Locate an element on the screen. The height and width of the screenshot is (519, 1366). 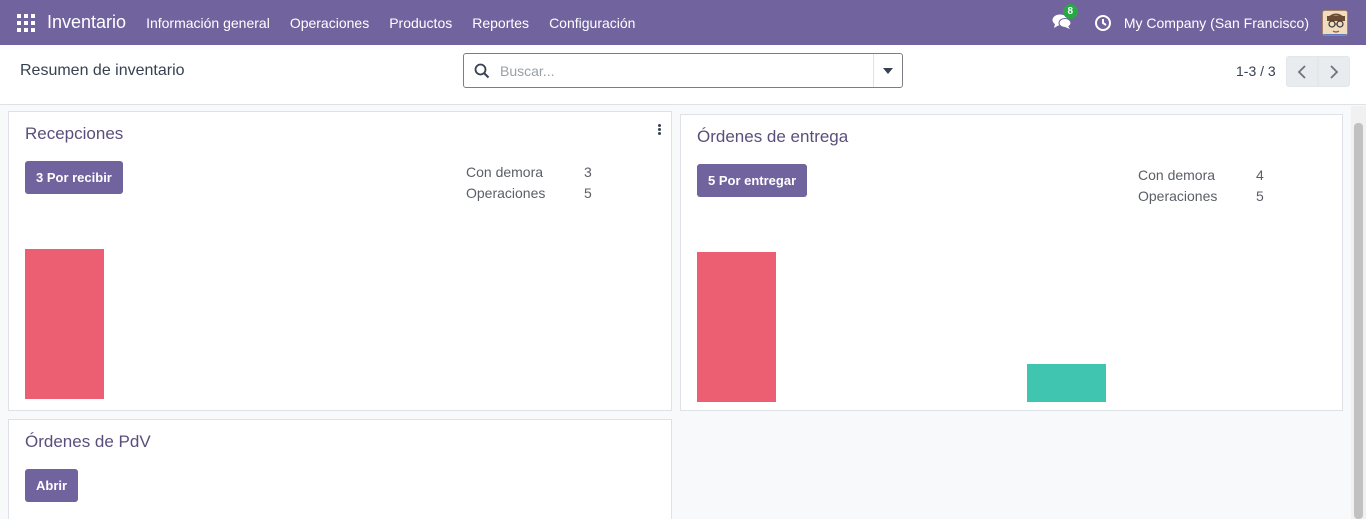
page-title: Resumen de inventario is located at coordinates (102, 70).